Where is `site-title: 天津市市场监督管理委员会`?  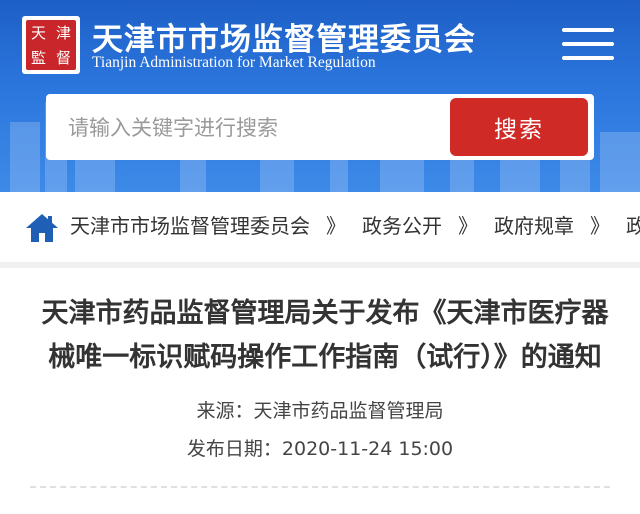 site-title: 天津市市场监督管理委员会 is located at coordinates (284, 40).